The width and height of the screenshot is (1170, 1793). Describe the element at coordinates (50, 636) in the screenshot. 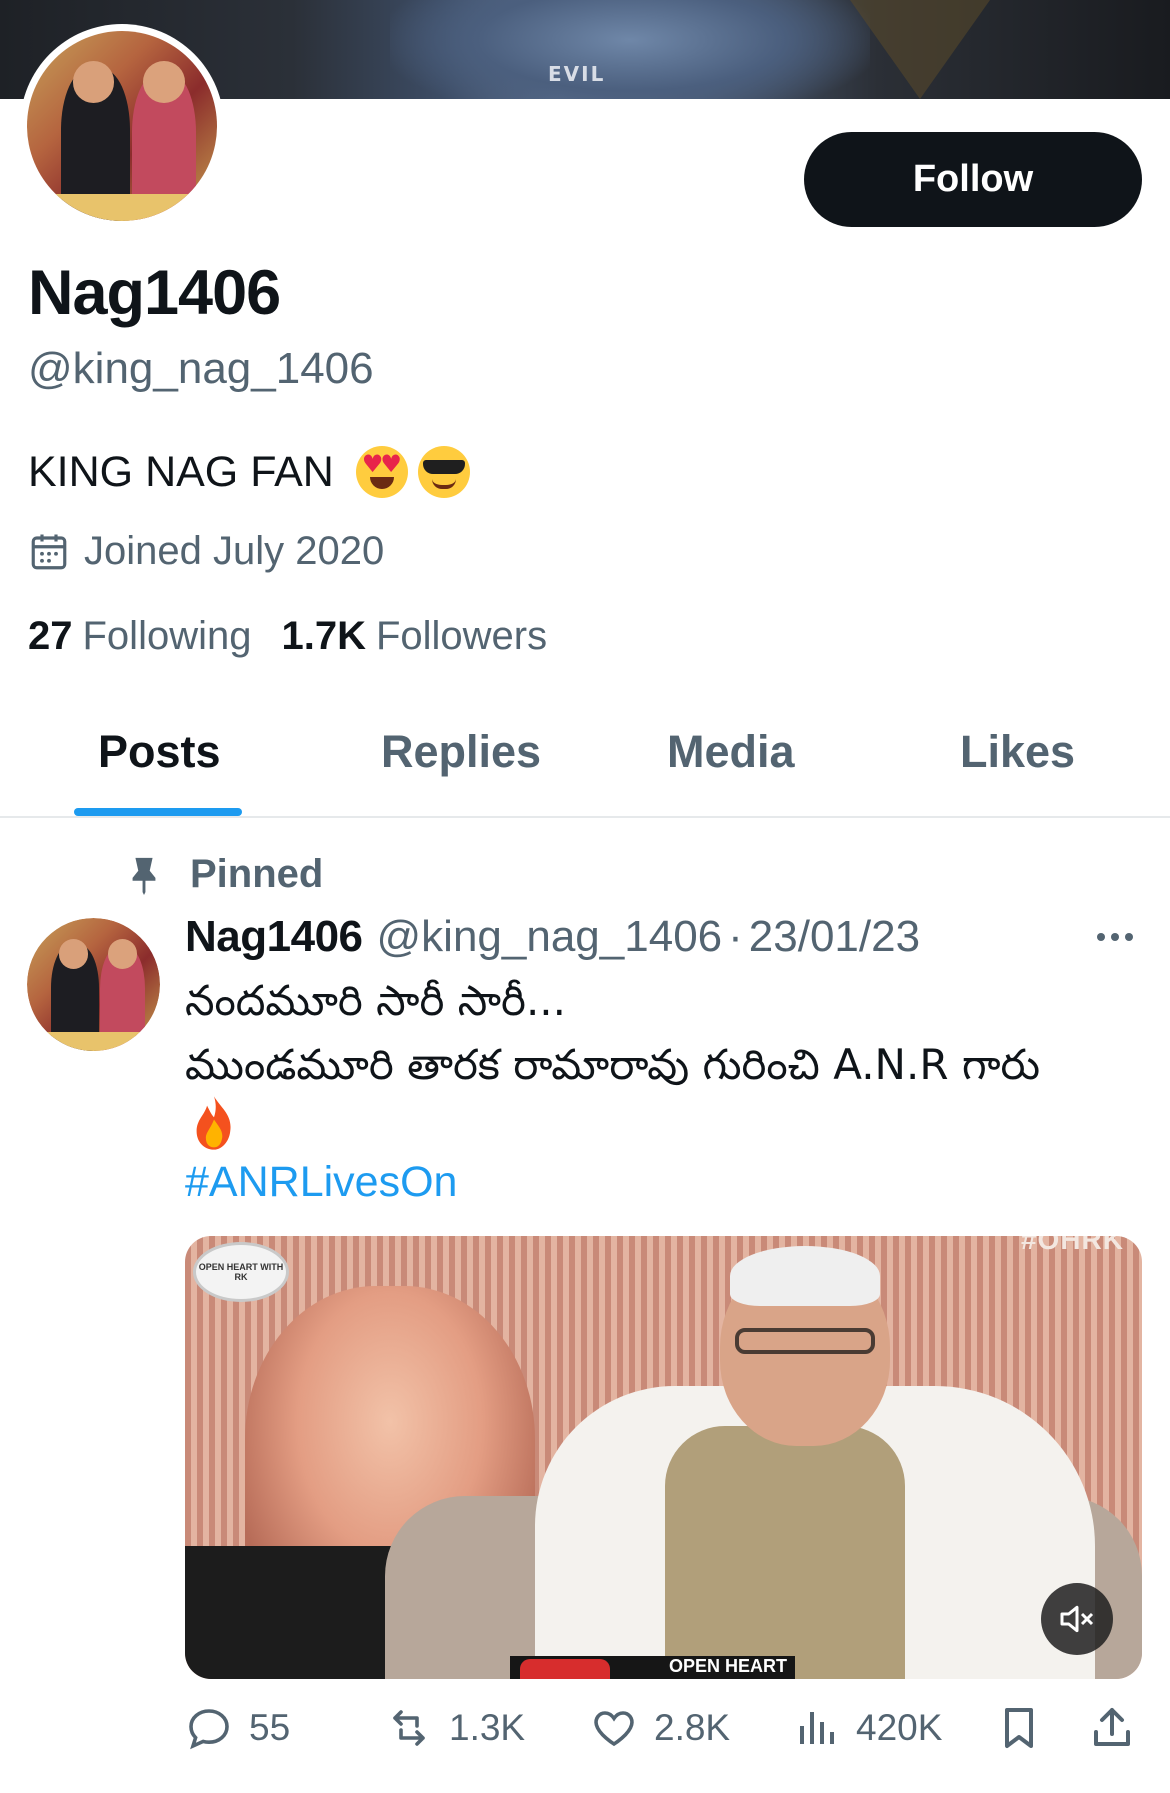

I see `following-count: 27` at that location.